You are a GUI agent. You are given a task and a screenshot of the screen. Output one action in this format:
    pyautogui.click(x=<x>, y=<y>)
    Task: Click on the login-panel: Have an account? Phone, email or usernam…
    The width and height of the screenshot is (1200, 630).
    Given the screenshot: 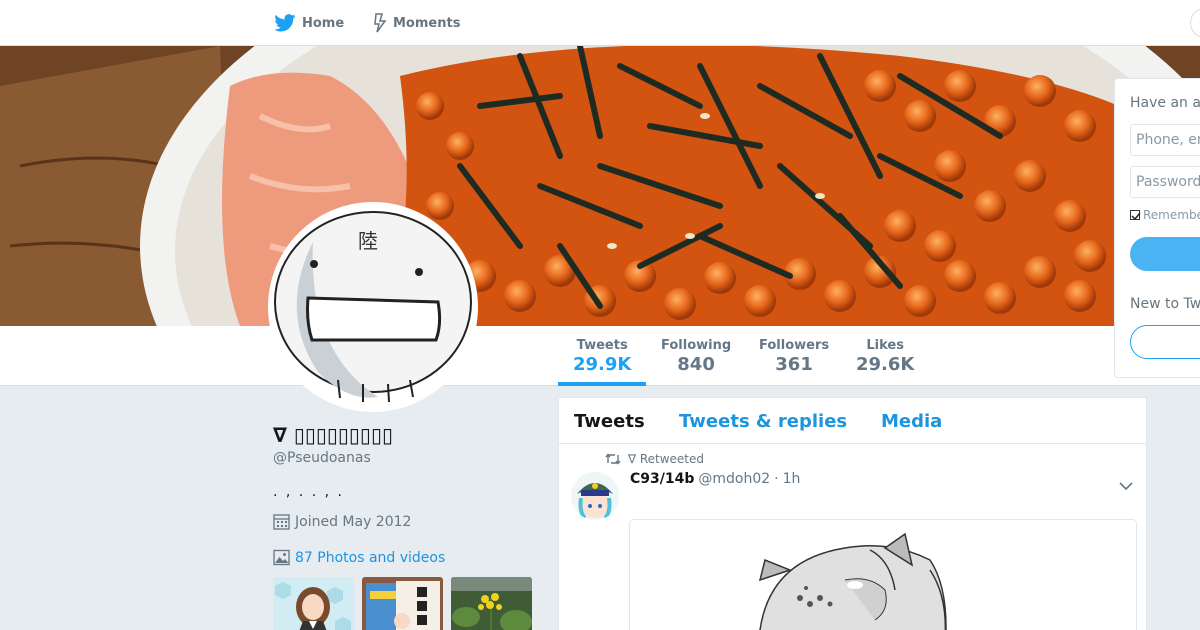 What is the action you would take?
    pyautogui.click(x=1157, y=228)
    